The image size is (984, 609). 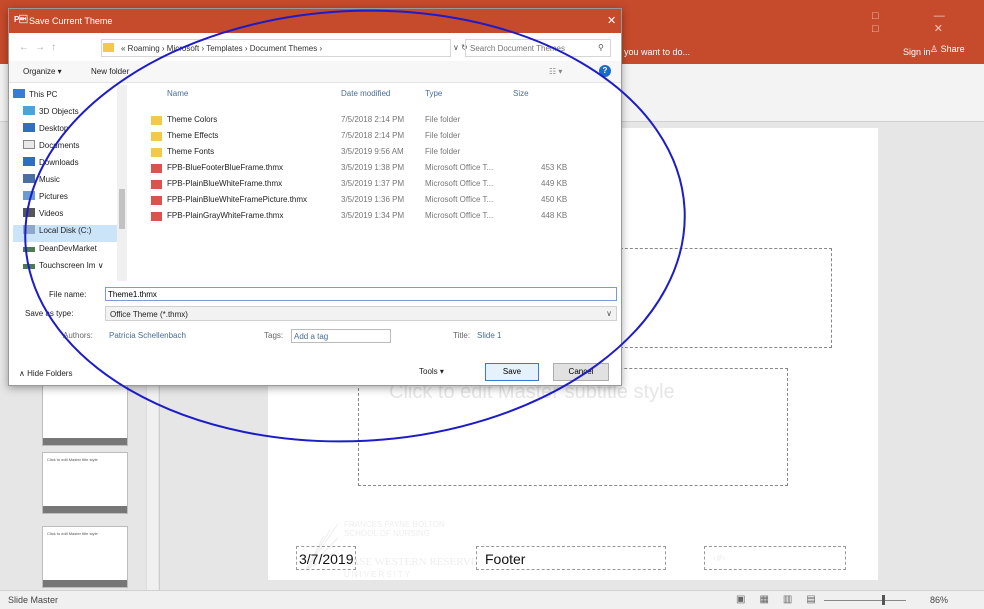 I want to click on share-label: Share, so click(x=952, y=49).